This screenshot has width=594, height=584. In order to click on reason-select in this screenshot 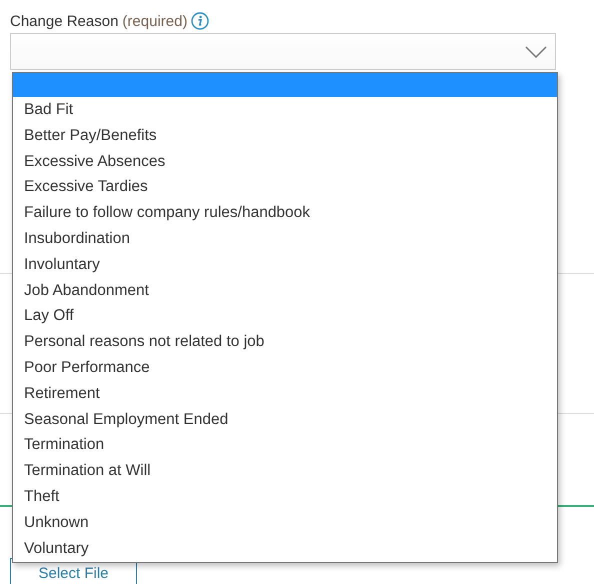, I will do `click(283, 51)`.